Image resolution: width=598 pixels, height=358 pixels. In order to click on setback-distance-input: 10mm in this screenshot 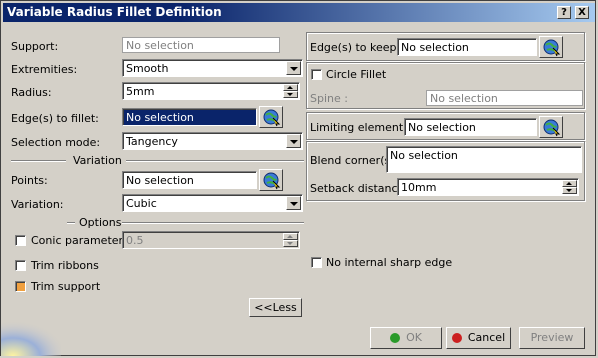, I will do `click(488, 187)`.